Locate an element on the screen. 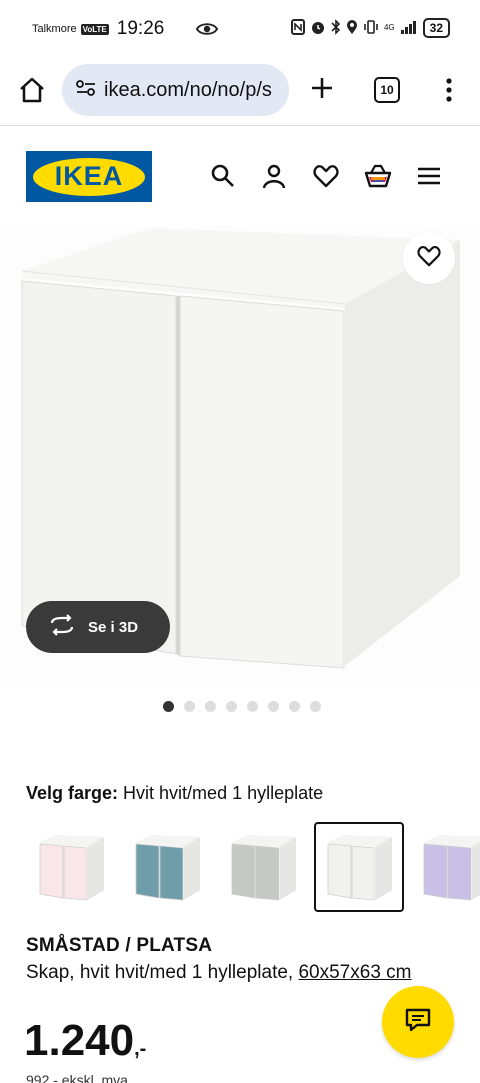 Image resolution: width=480 pixels, height=1083 pixels. color-swatch-list is located at coordinates (253, 868).